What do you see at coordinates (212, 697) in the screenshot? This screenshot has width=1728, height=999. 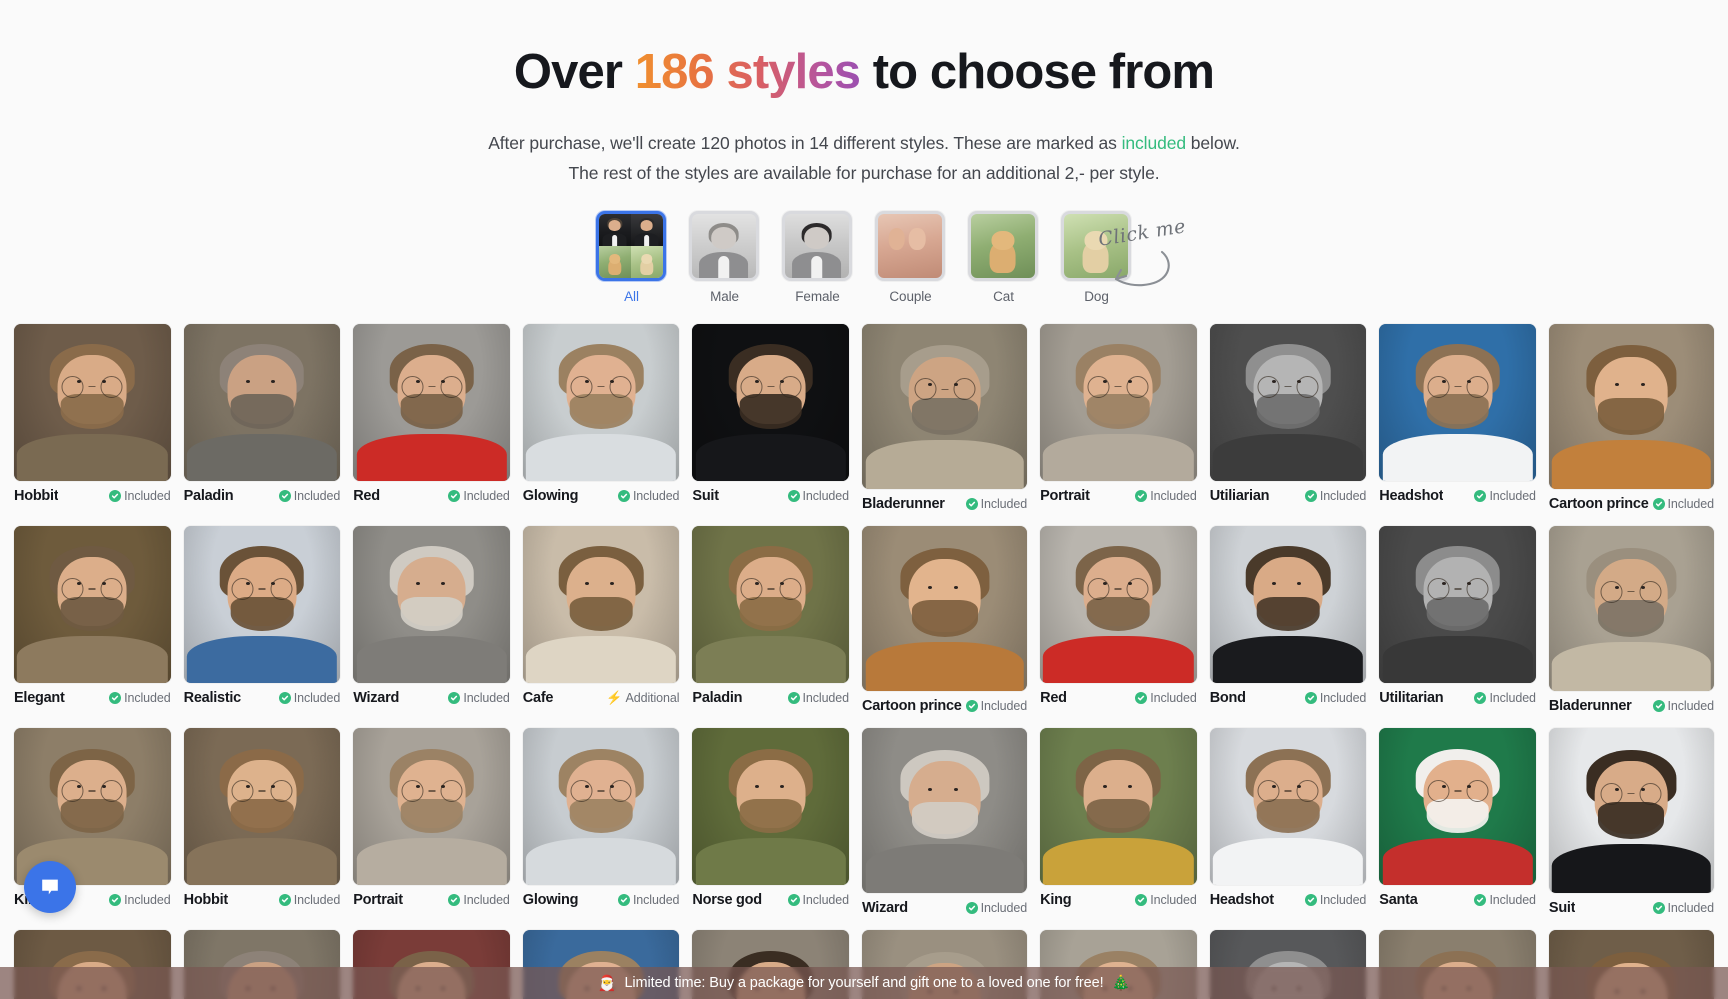 I see `style-card-name: Realistic` at bounding box center [212, 697].